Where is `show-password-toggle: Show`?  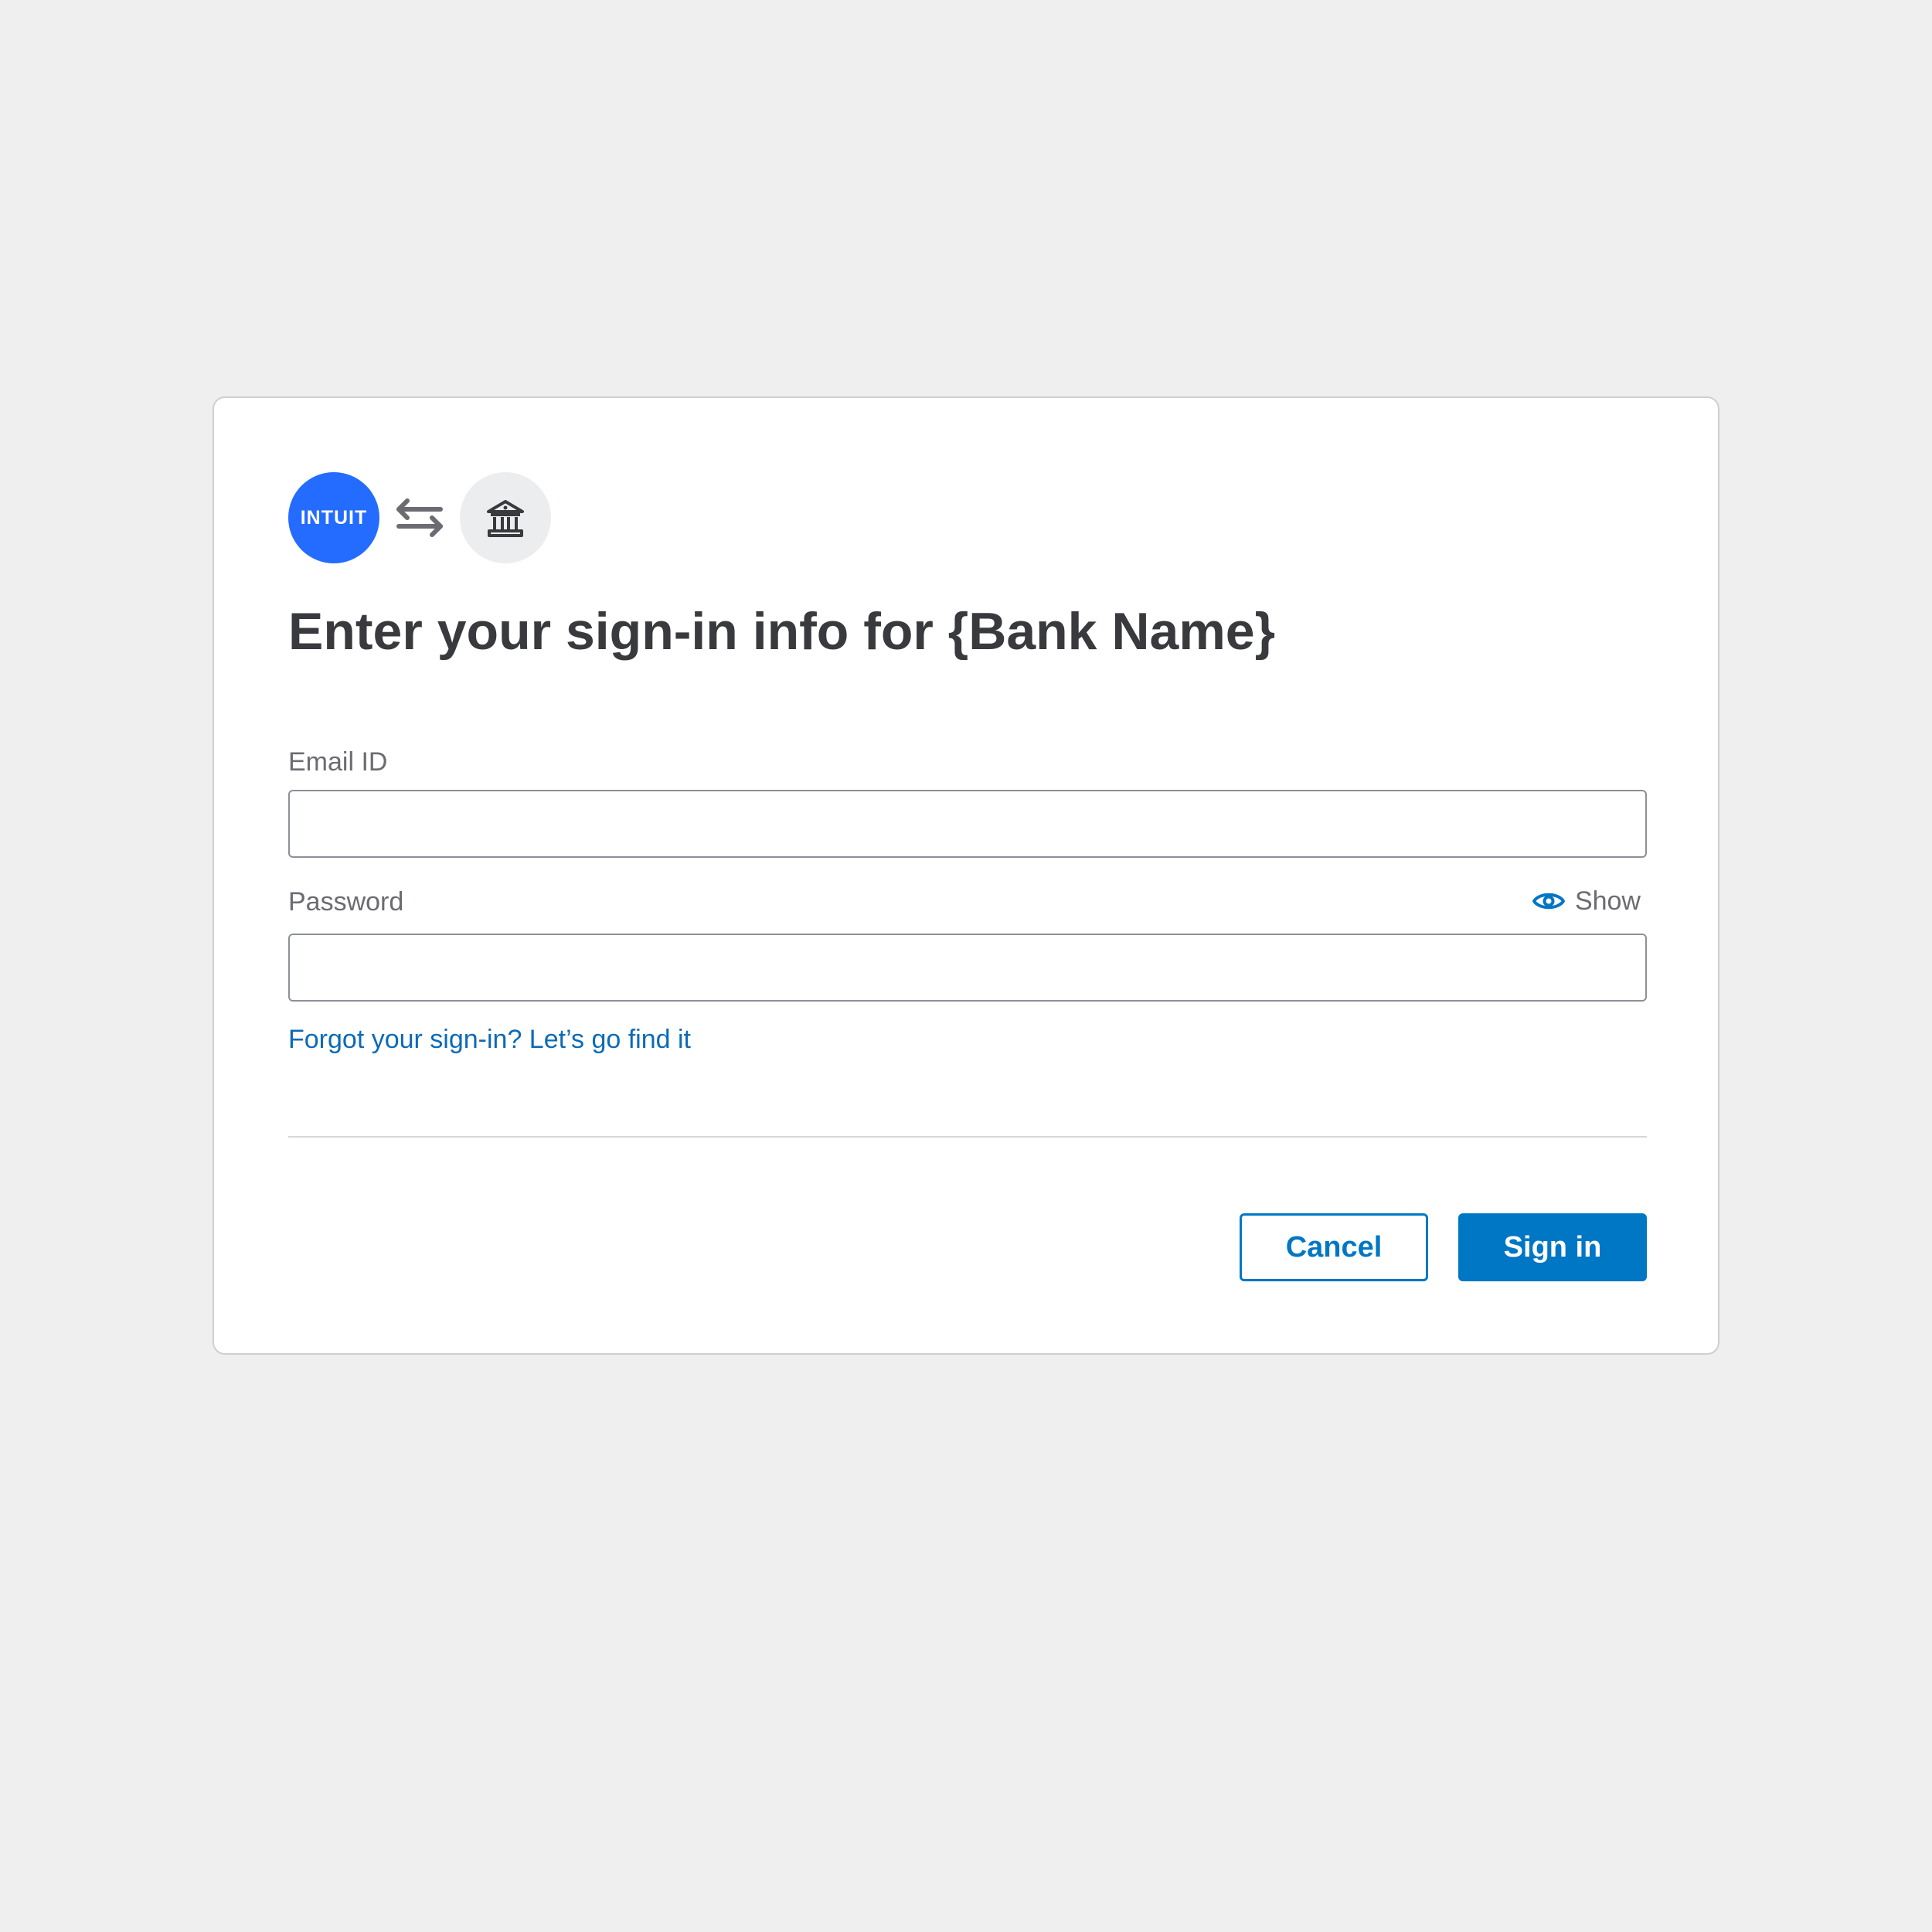
show-password-toggle: Show is located at coordinates (1586, 901).